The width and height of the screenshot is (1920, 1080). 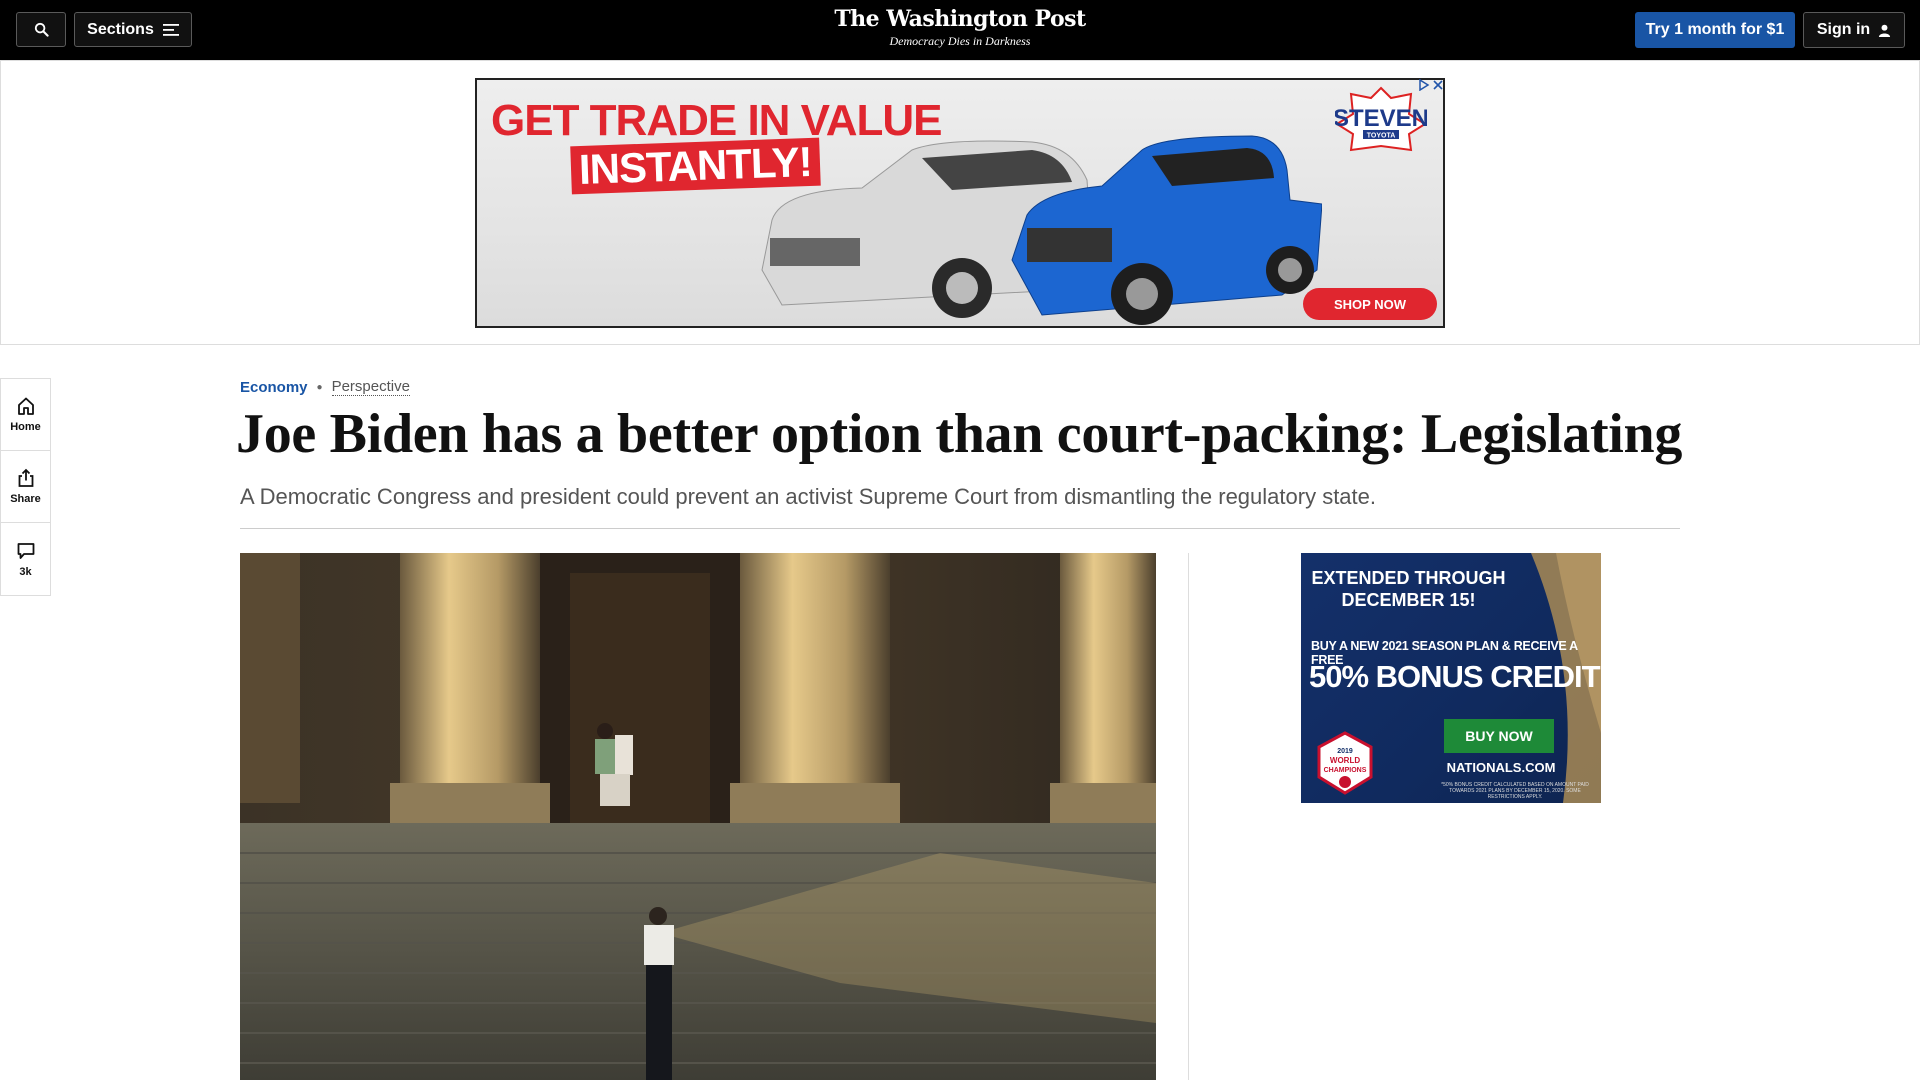 What do you see at coordinates (1438, 85) in the screenshot?
I see `close-ad-icon` at bounding box center [1438, 85].